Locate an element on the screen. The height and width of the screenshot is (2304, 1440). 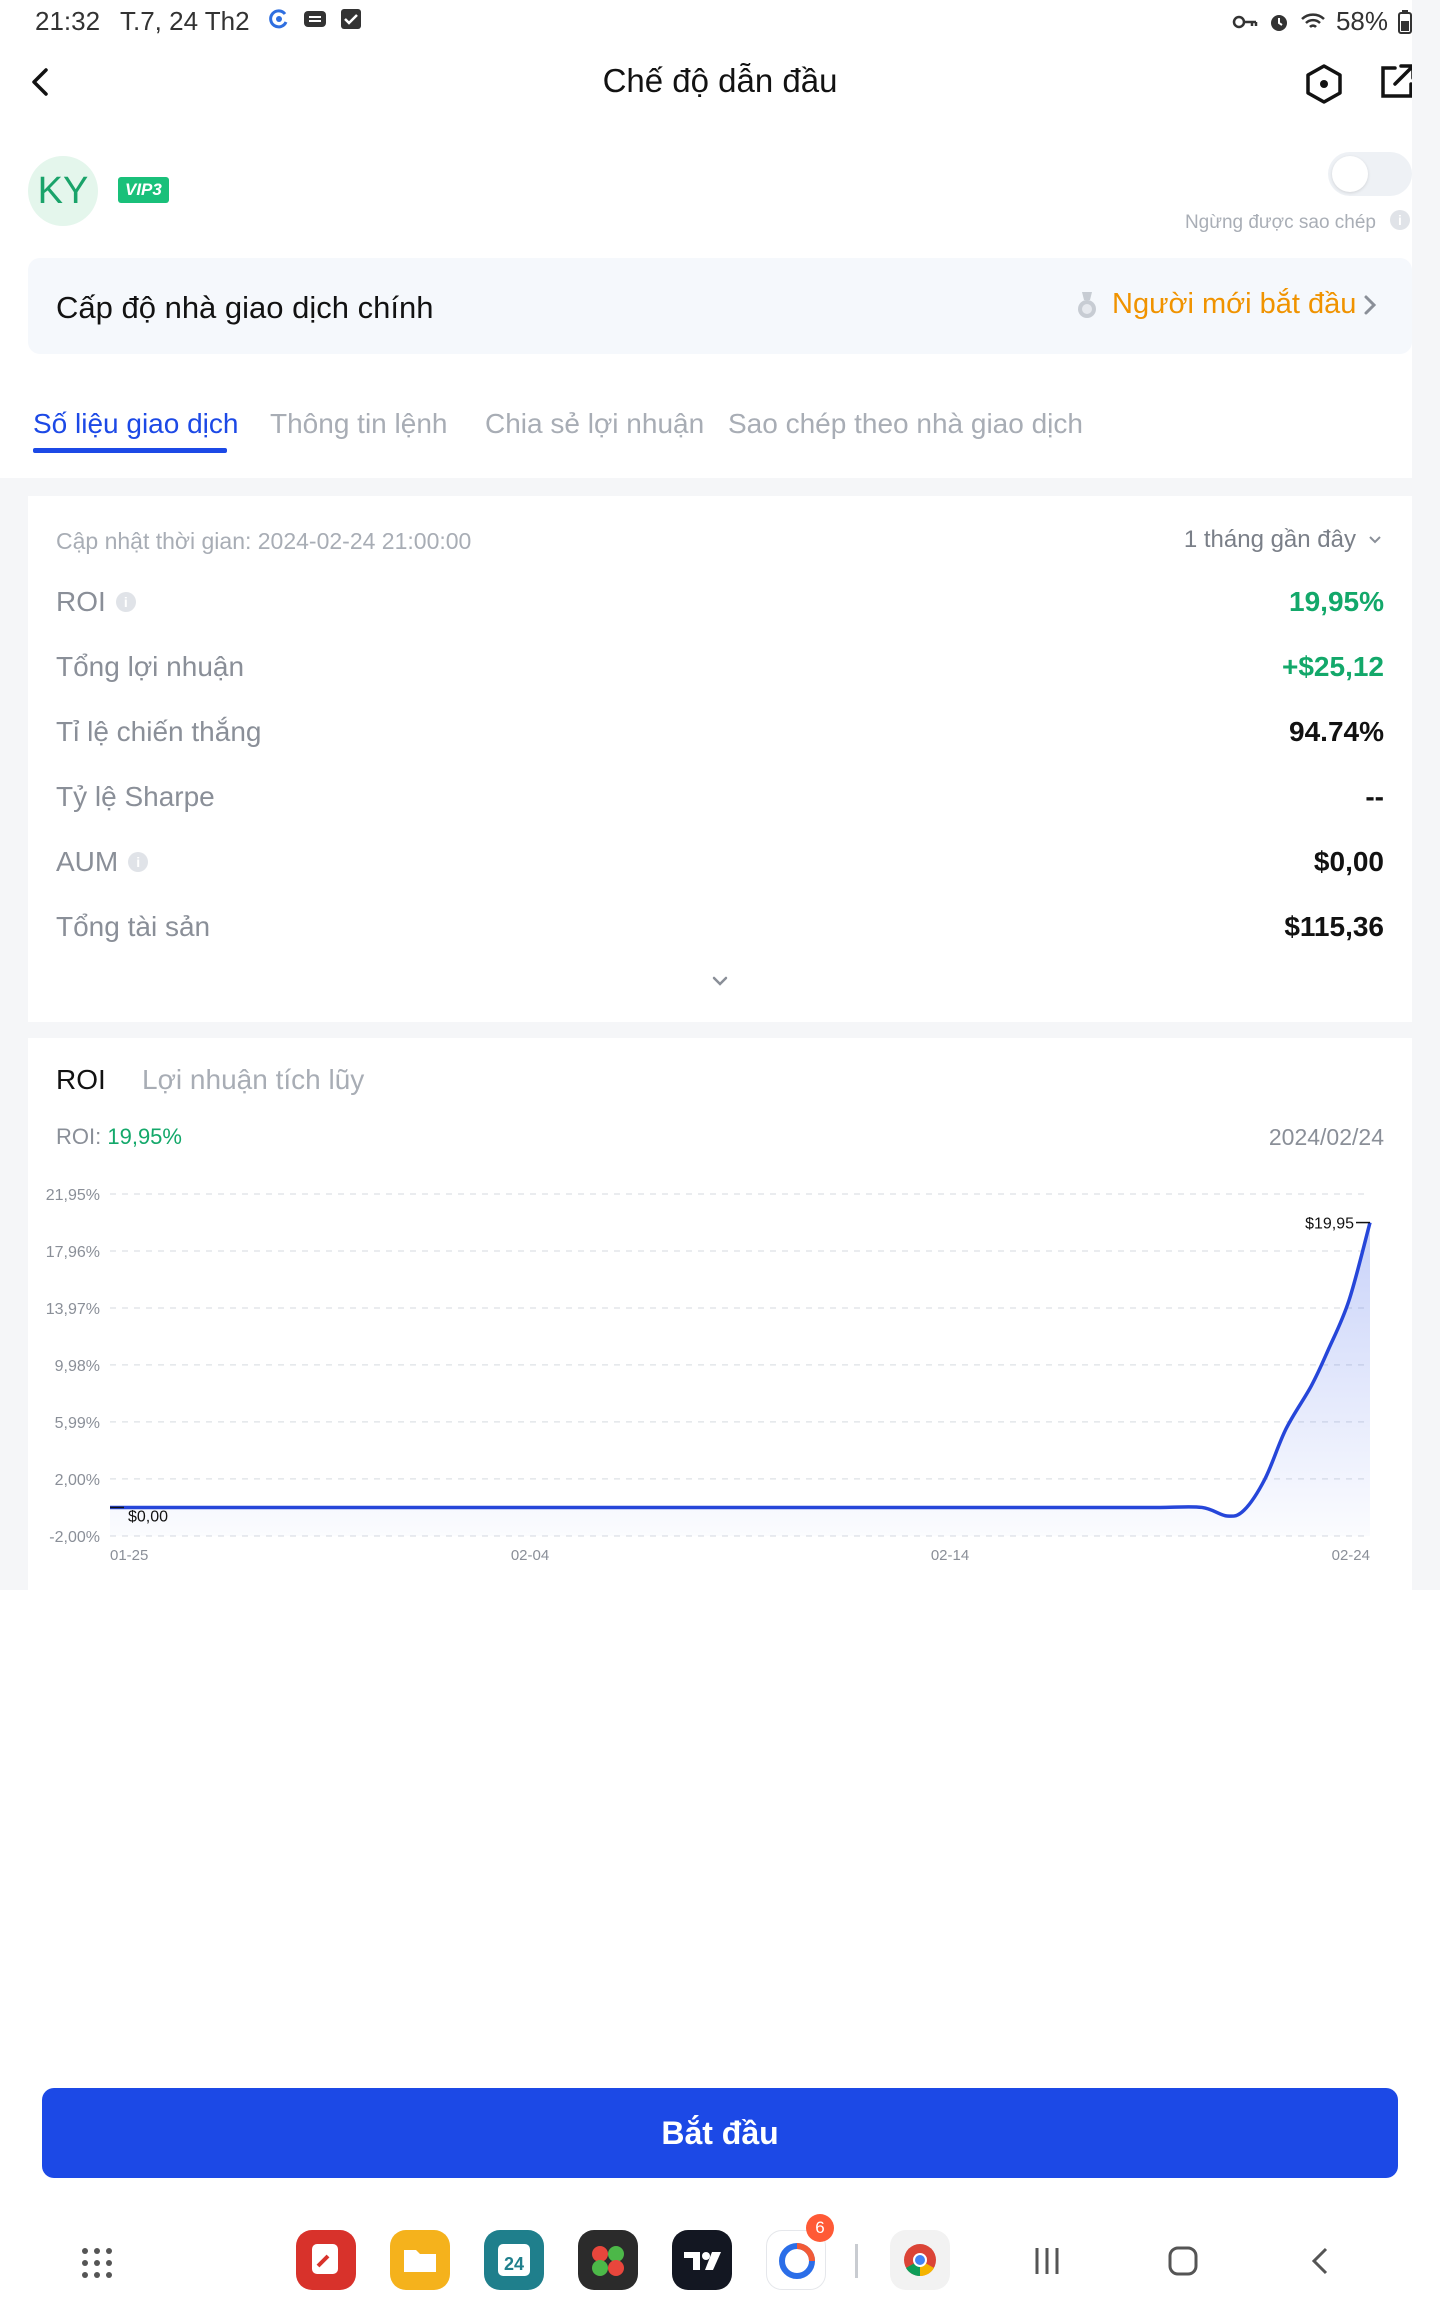
stat-value: $115,36 is located at coordinates (1334, 926).